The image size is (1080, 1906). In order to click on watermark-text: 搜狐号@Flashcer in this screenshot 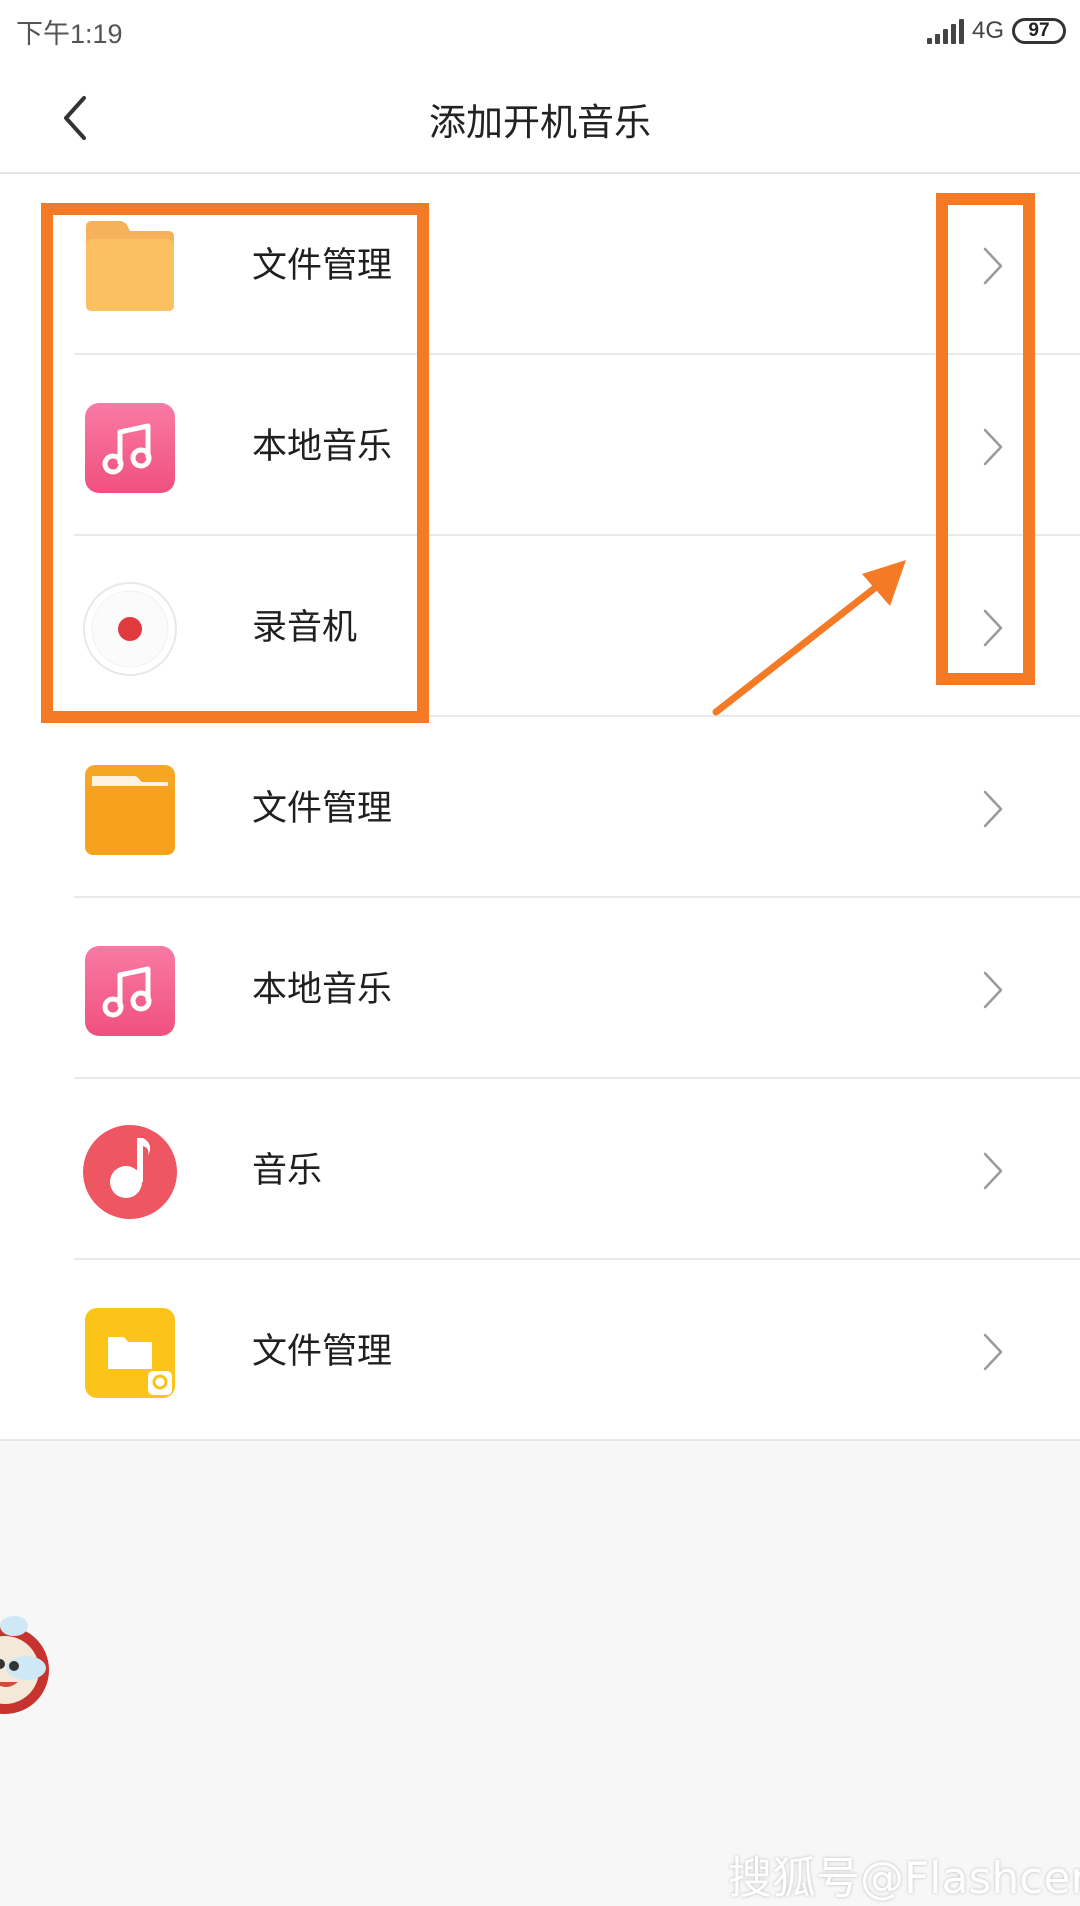, I will do `click(904, 1878)`.